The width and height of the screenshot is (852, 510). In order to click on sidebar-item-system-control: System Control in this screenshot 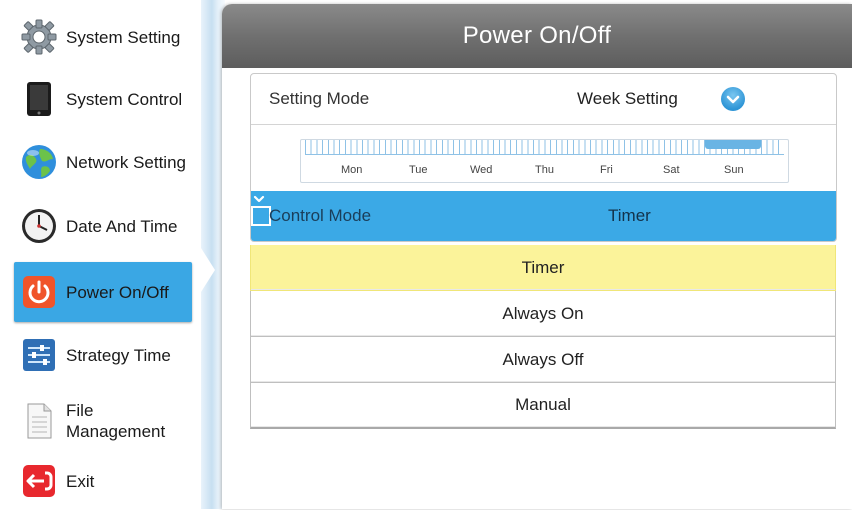, I will do `click(103, 99)`.